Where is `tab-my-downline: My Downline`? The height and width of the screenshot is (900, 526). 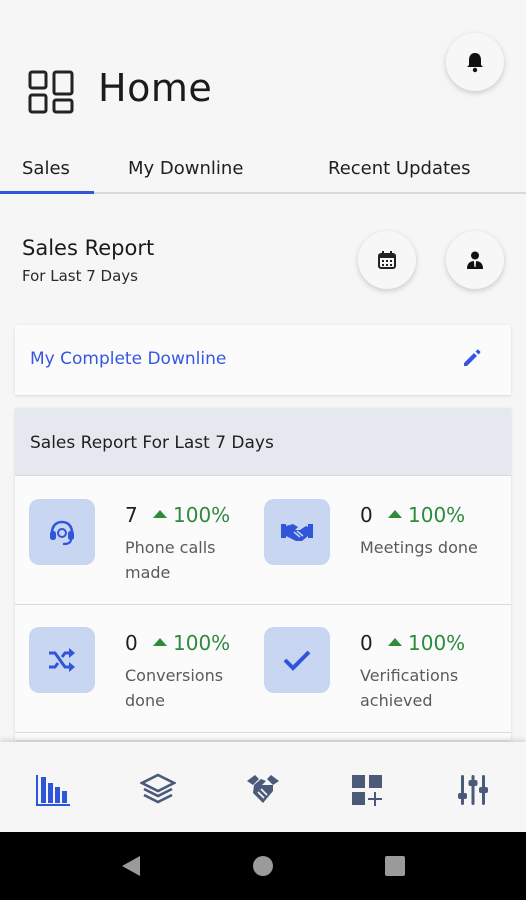 tab-my-downline: My Downline is located at coordinates (185, 168).